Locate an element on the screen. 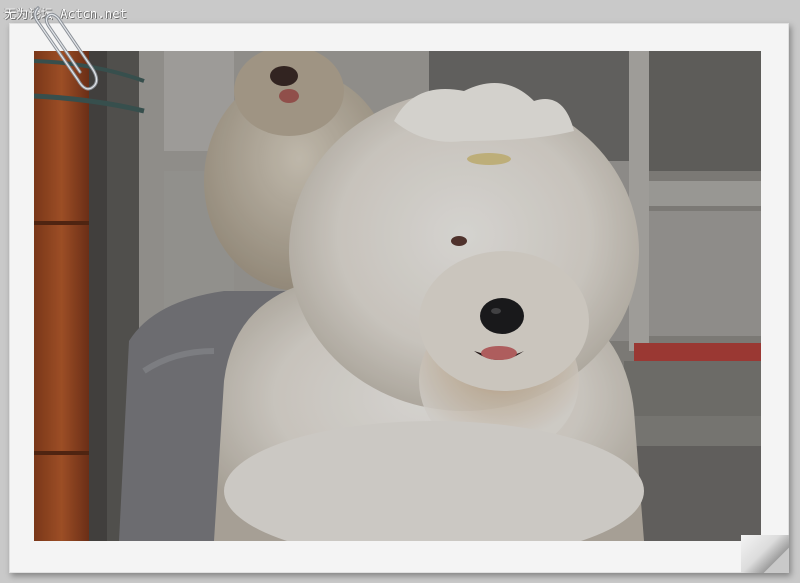  page-curl is located at coordinates (765, 554).